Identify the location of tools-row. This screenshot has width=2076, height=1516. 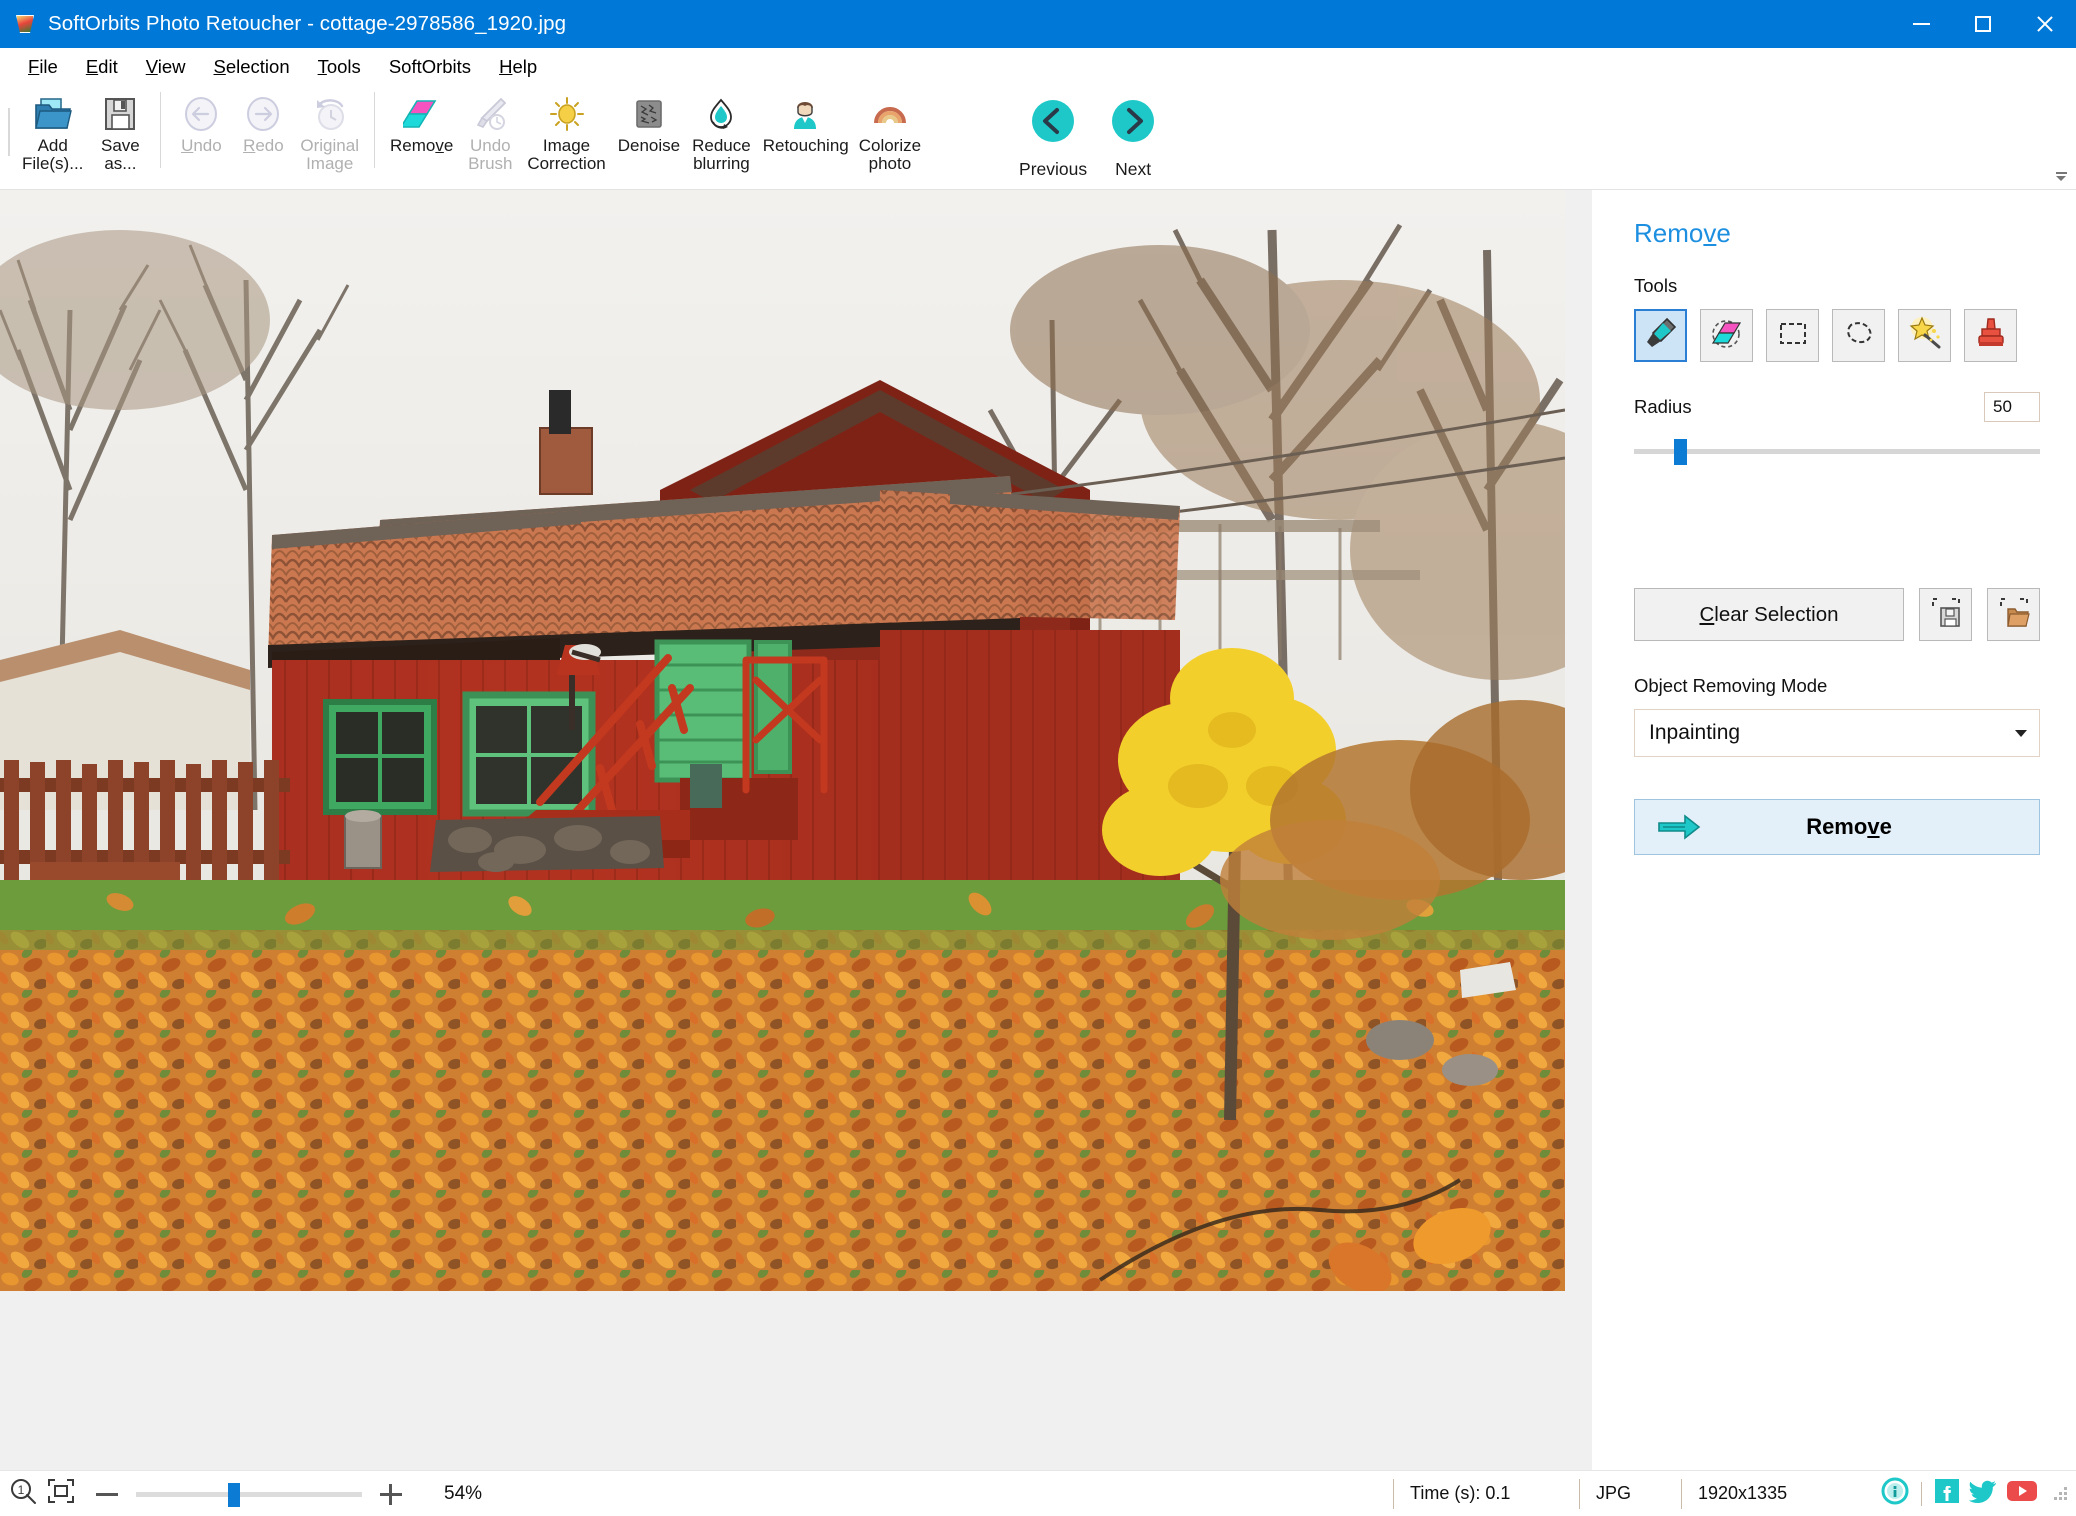
(1837, 335).